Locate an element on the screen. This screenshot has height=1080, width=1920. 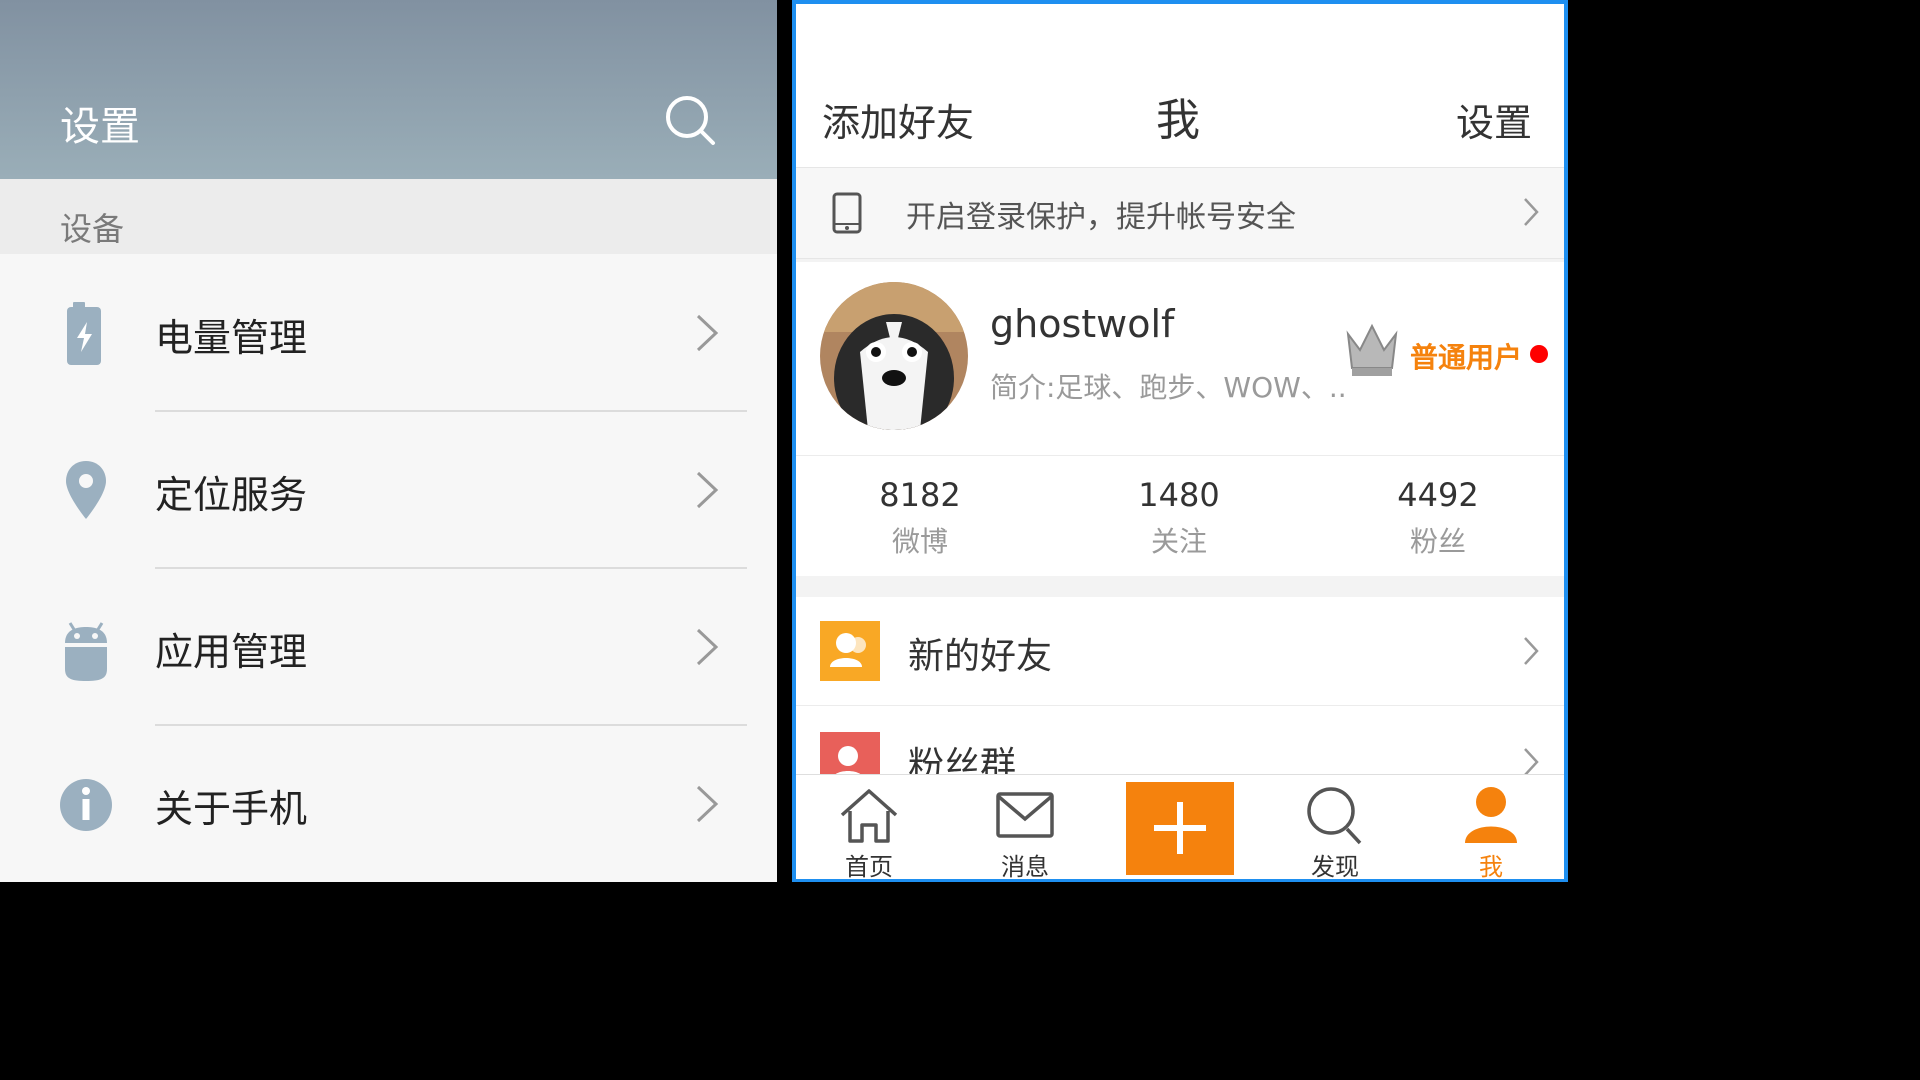
stat-value: 4492 is located at coordinates (1438, 495).